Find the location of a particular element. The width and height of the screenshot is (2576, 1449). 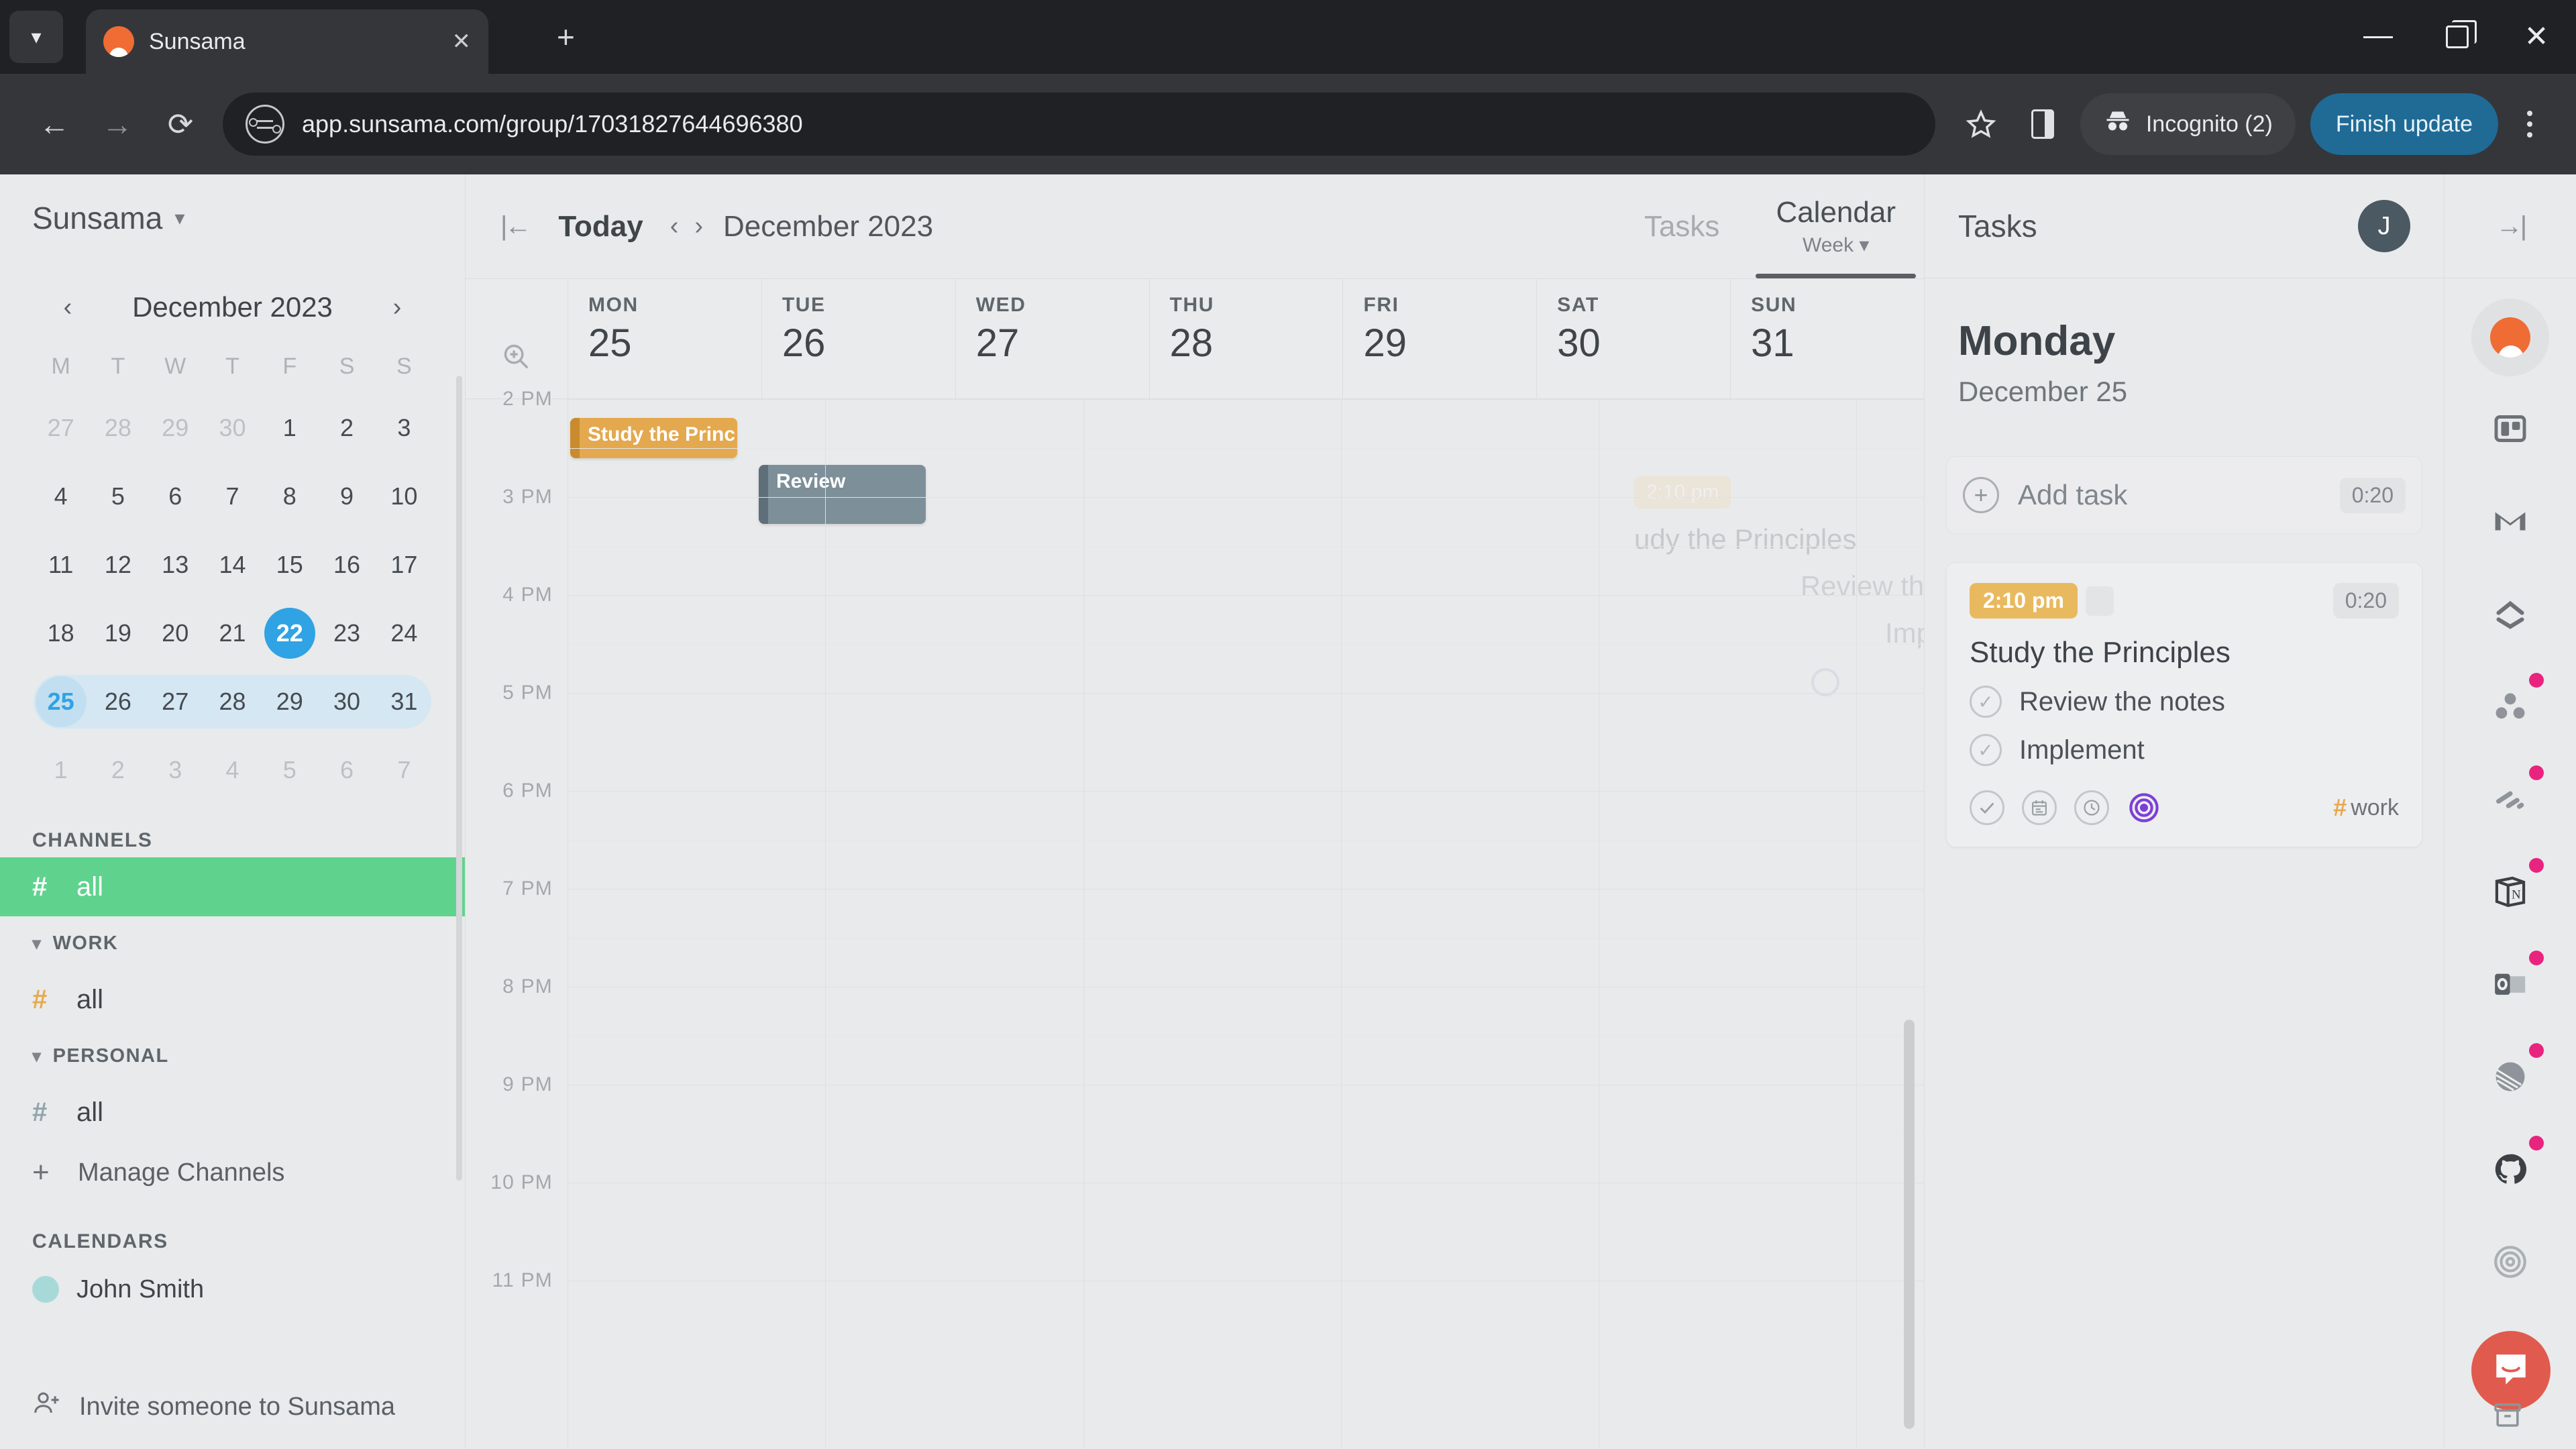

calendar-event-review: Review is located at coordinates (842, 494).